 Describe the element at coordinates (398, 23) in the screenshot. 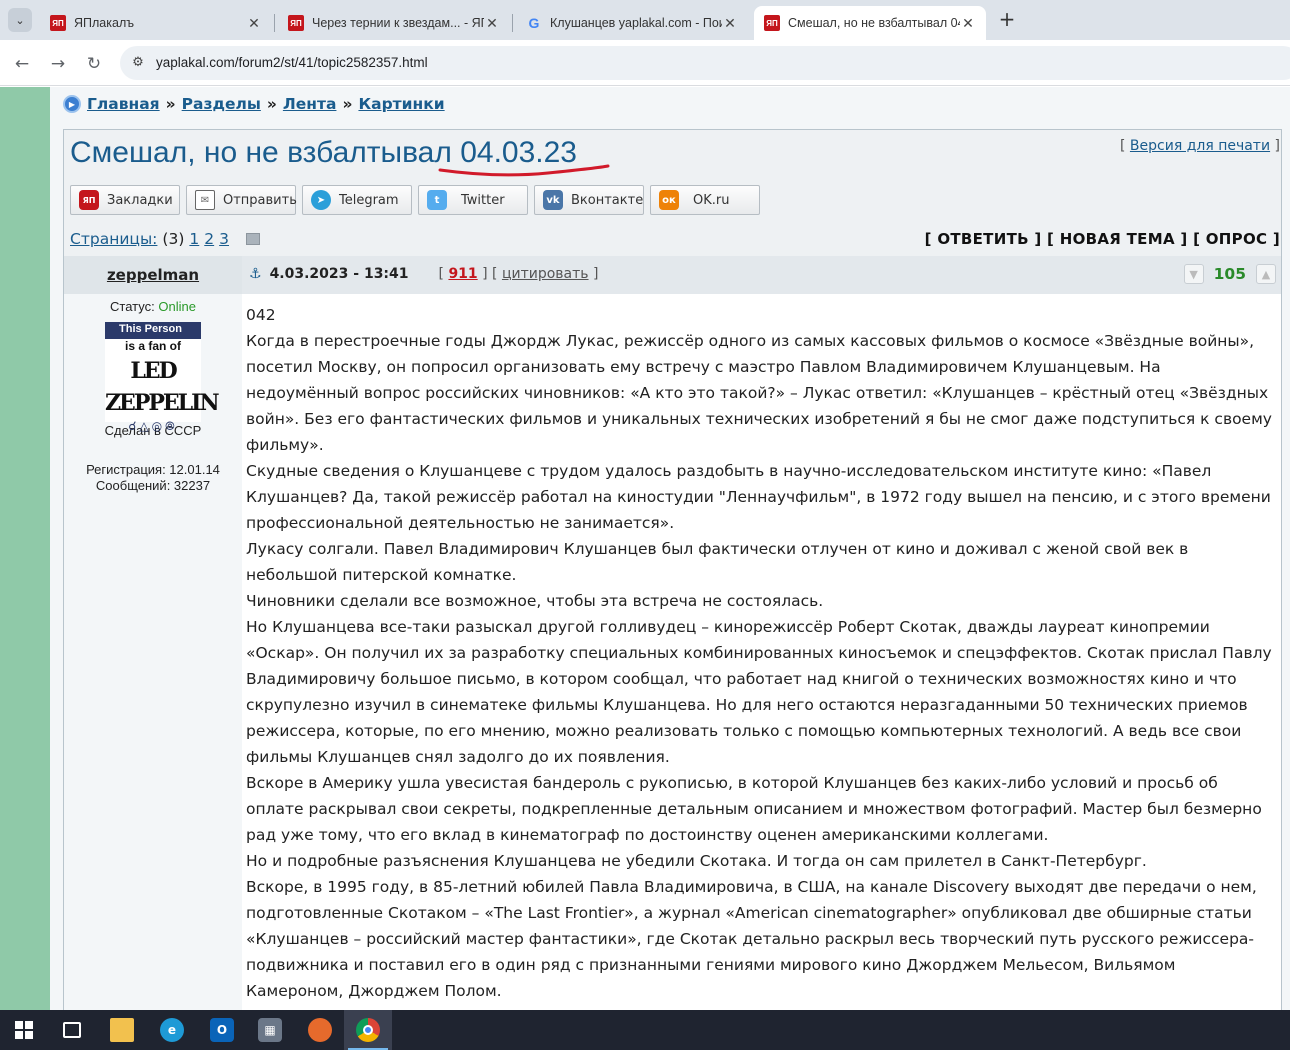

I see `tab-title: Через тернии к звездам... - ЯП` at that location.